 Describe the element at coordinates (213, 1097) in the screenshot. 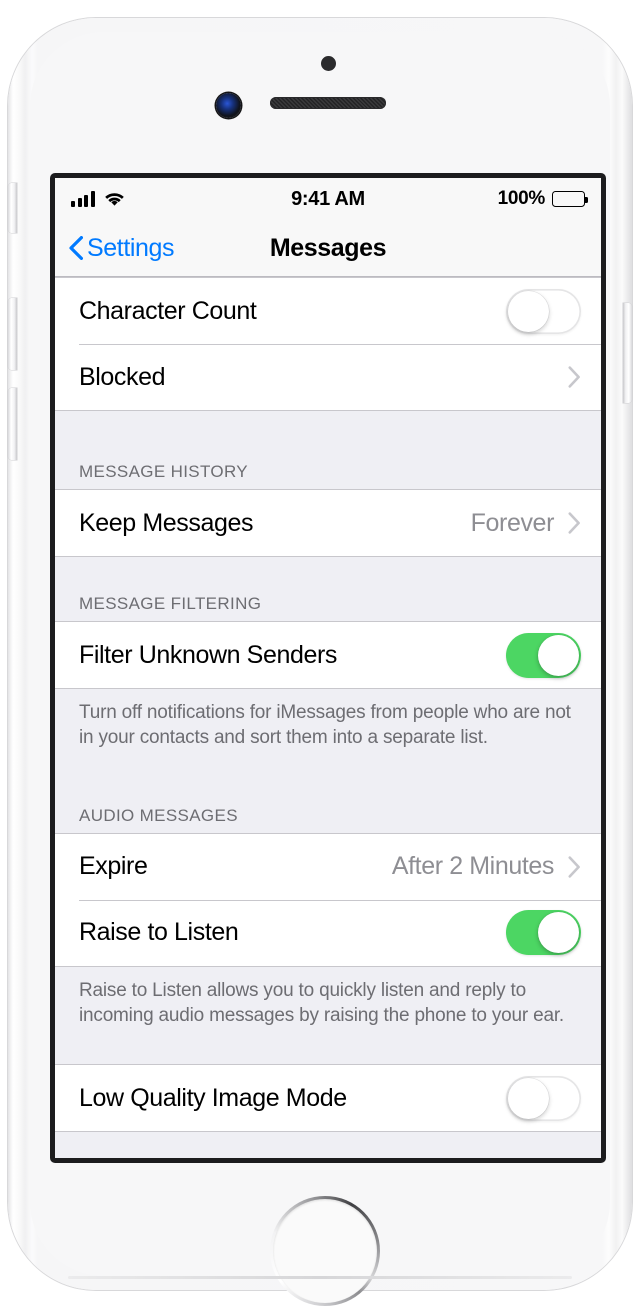

I see `settings-row-label: Low Quality Image Mode` at that location.